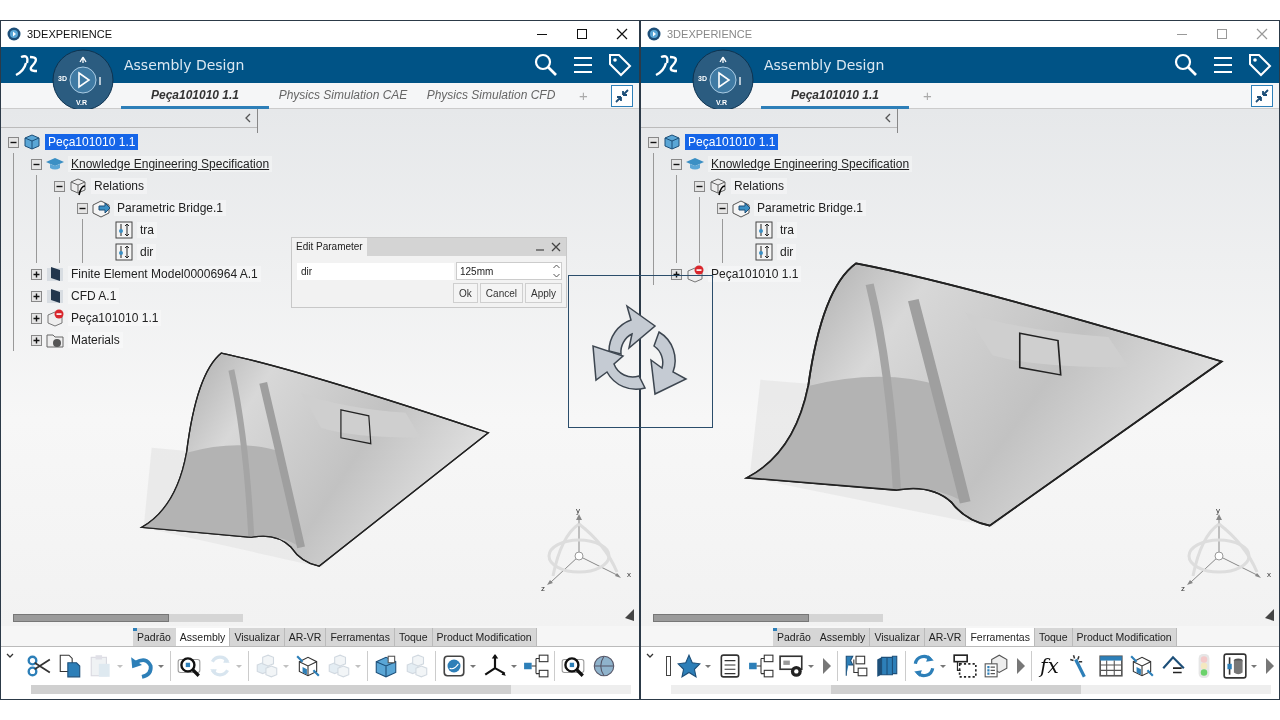 This screenshot has width=1280, height=720. Describe the element at coordinates (257, 637) in the screenshot. I see `workbench-tab: Visualizar` at that location.